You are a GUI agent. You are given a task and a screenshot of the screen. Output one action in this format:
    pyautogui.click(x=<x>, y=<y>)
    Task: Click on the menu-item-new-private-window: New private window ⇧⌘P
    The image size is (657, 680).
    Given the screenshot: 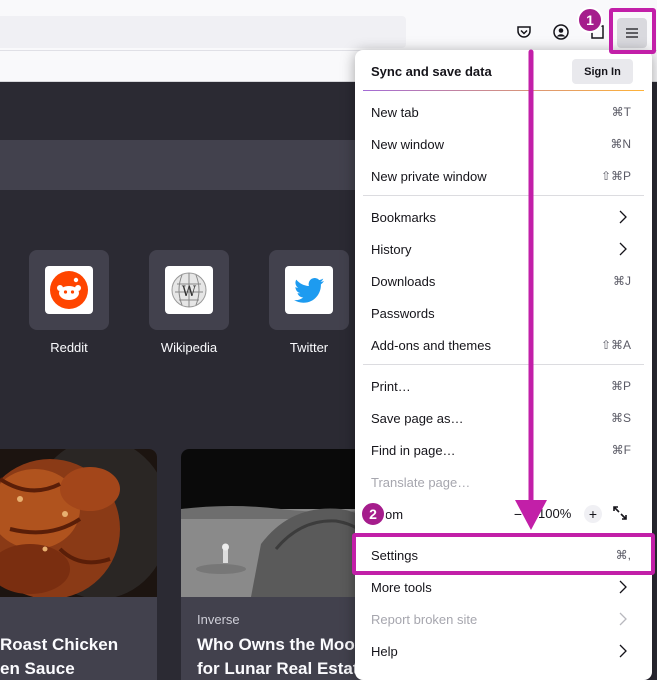 What is the action you would take?
    pyautogui.click(x=503, y=176)
    